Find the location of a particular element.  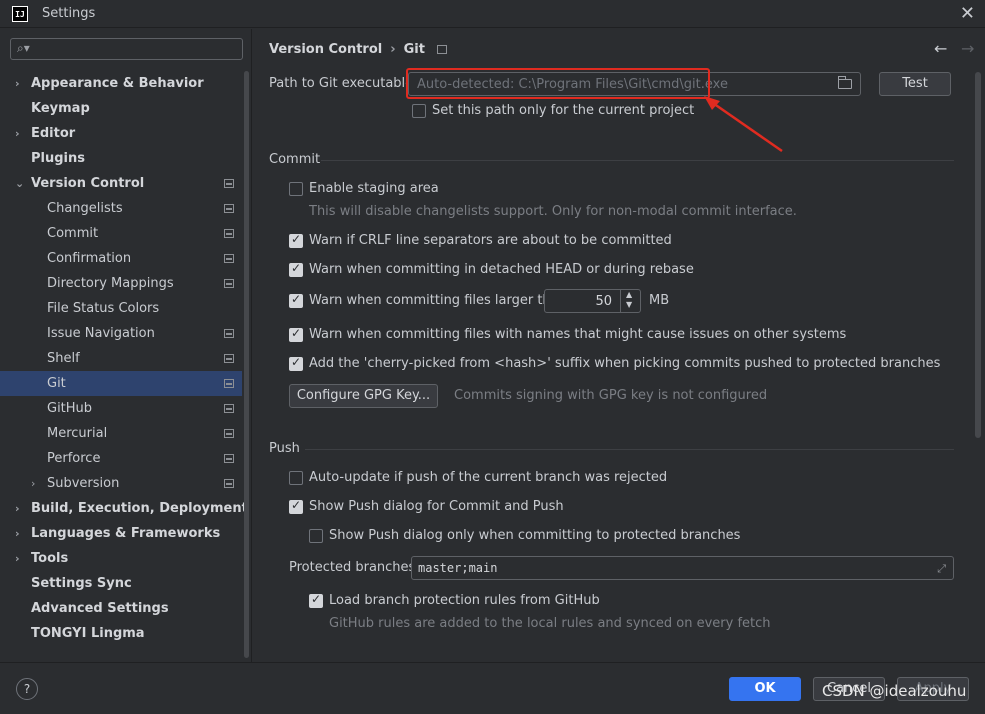

cherry-pick-checkbox is located at coordinates (296, 363).